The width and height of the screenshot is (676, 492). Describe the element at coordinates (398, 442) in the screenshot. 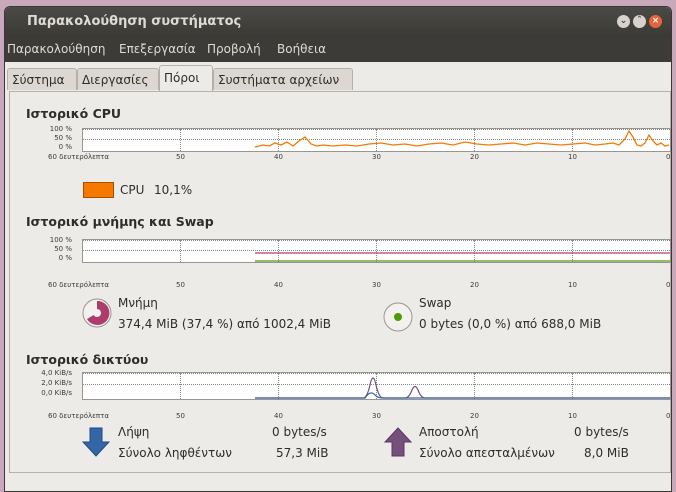

I see `send-arrow-icon` at that location.